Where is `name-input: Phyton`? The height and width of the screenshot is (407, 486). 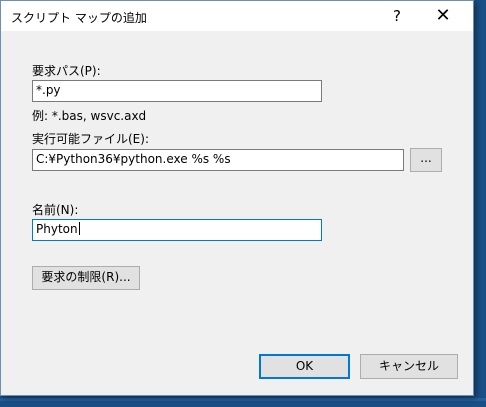
name-input: Phyton is located at coordinates (177, 230).